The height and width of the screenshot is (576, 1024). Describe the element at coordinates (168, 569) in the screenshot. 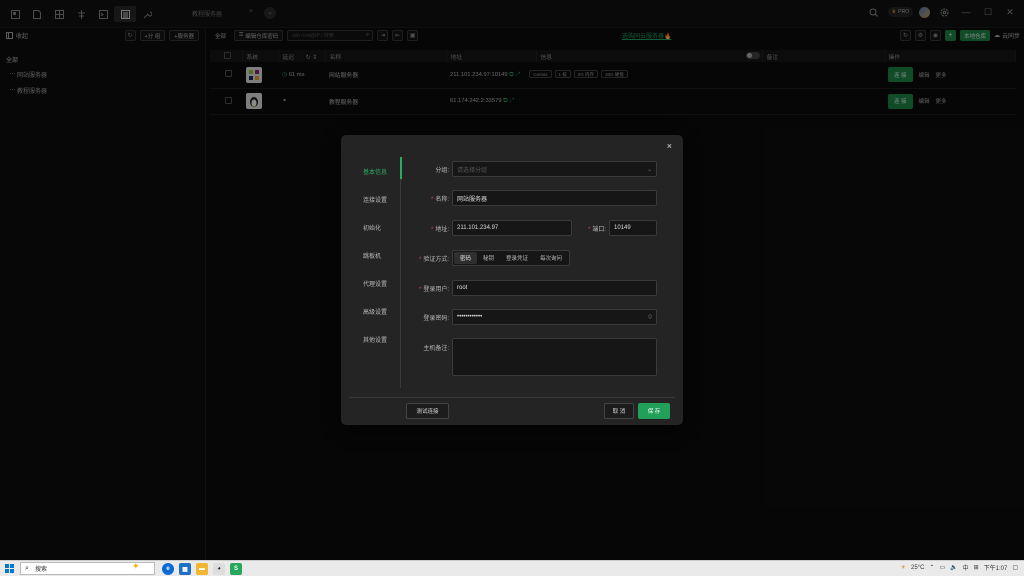

I see `edge-browser-icon: e` at that location.